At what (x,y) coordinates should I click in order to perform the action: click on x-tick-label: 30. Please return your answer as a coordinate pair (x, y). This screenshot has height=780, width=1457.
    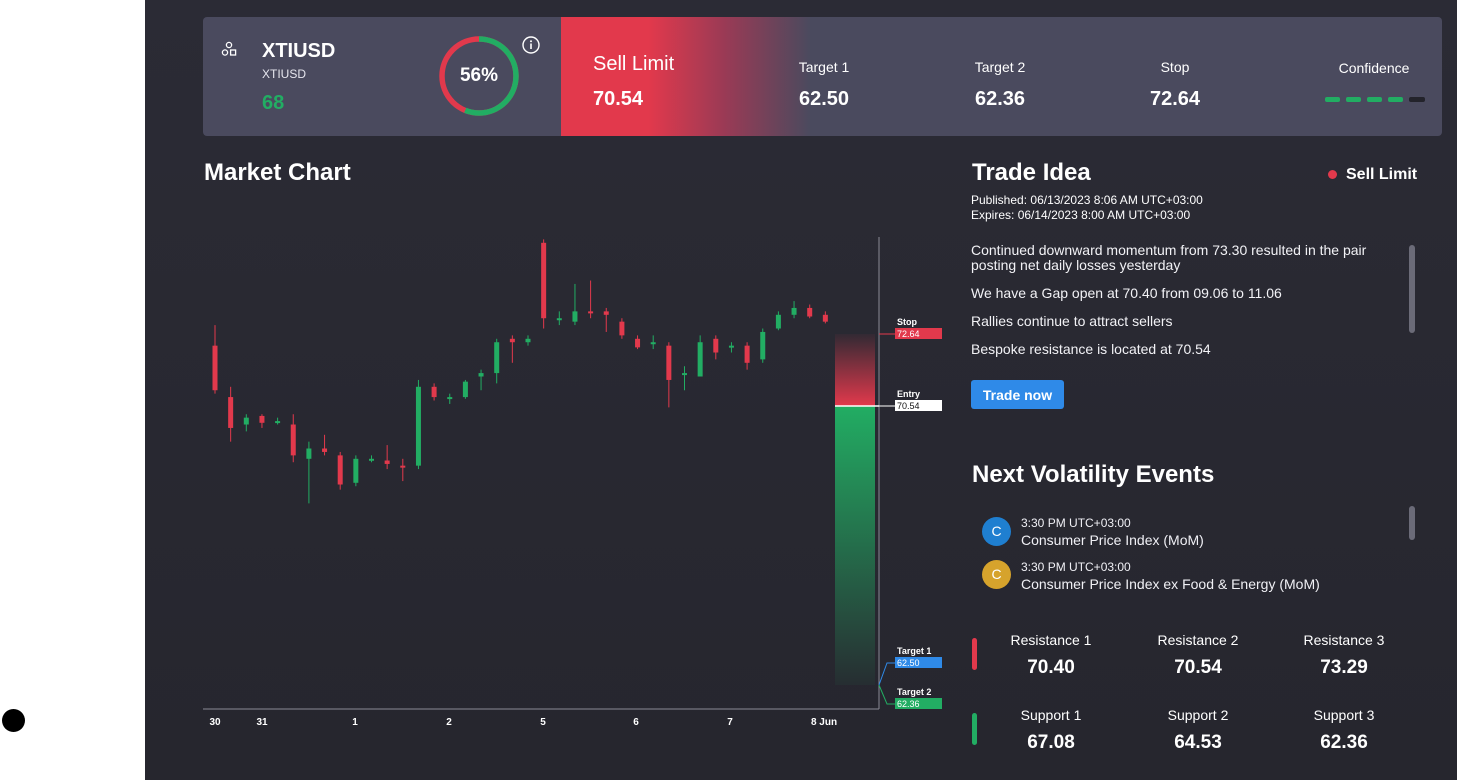
    Looking at the image, I should click on (215, 722).